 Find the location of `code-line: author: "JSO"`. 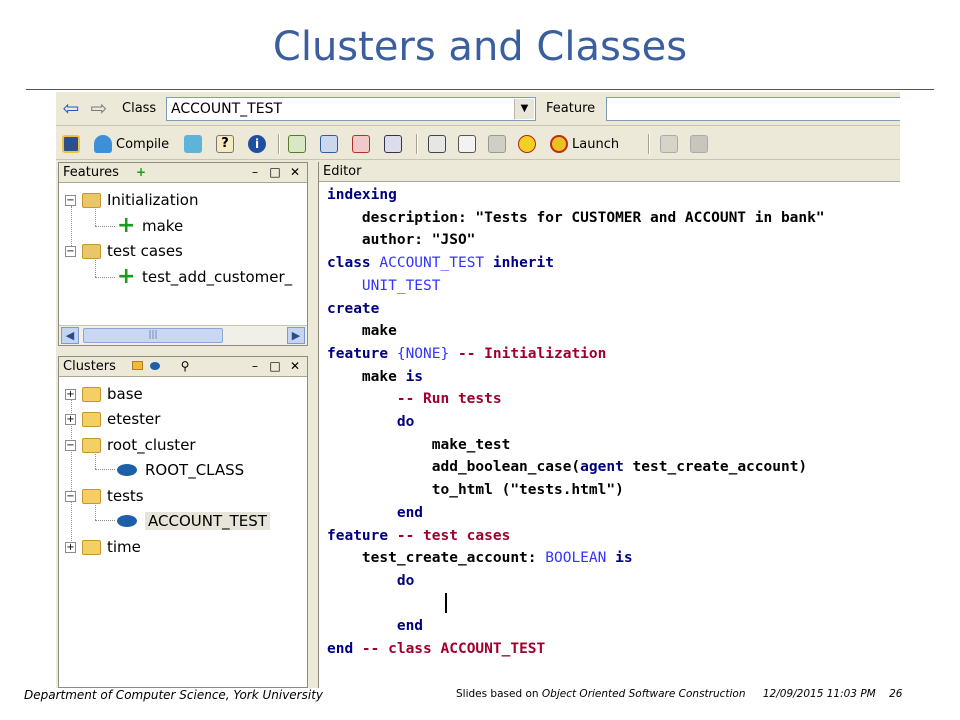

code-line: author: "JSO" is located at coordinates (401, 240).